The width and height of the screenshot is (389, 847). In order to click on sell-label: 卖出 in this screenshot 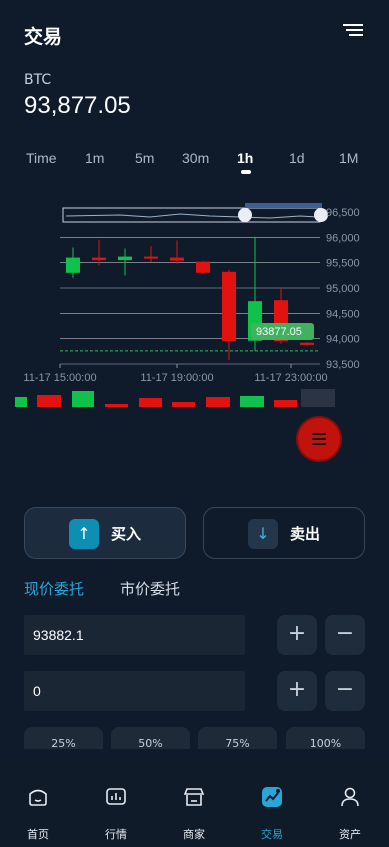, I will do `click(305, 534)`.